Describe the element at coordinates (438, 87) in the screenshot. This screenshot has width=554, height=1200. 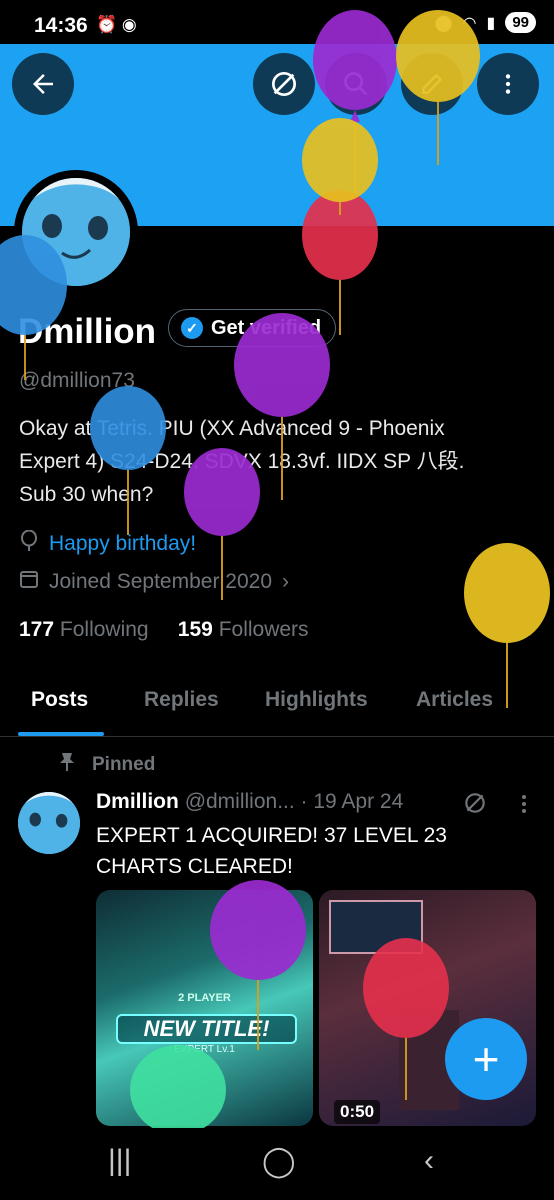
I see `balloon-yellow-top` at that location.